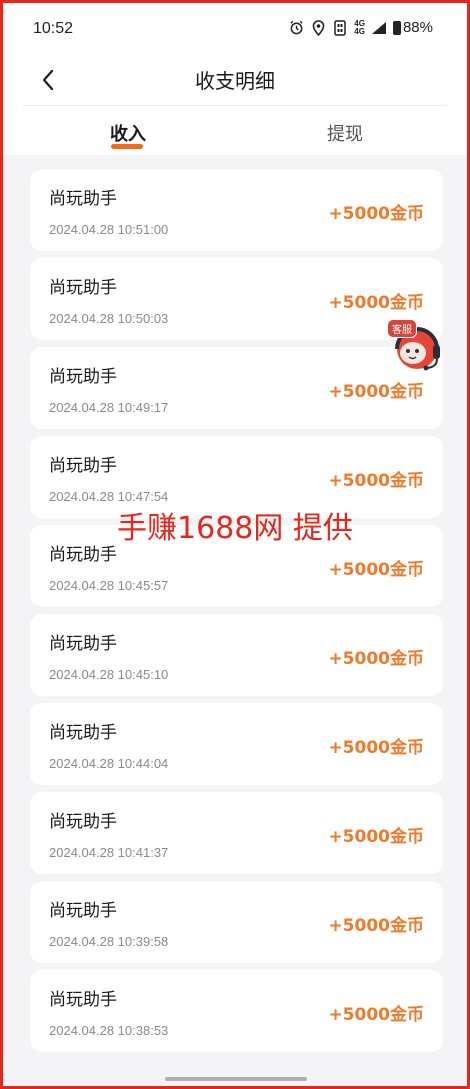 The image size is (470, 1089). I want to click on list-item: 尚玩助手 2024.04.28 10:45:10 +5000金币, so click(236, 655).